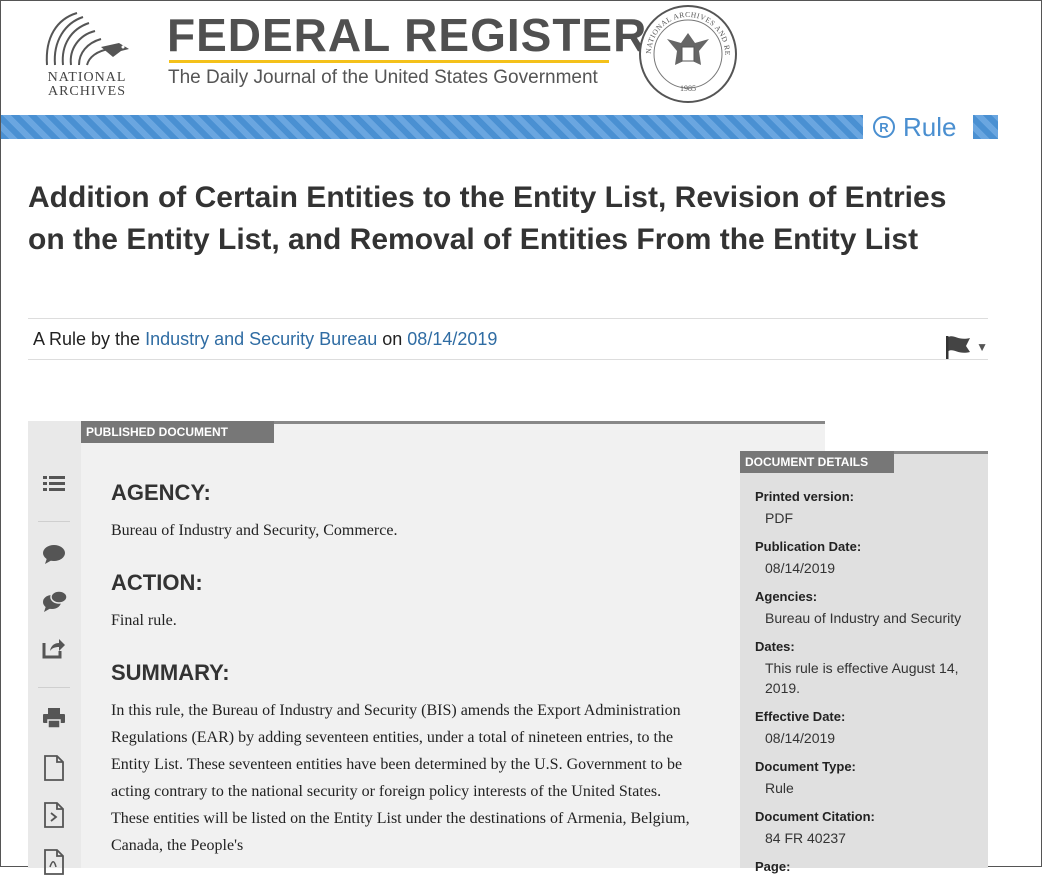 This screenshot has width=1042, height=875. I want to click on agencies-label: Agencies:, so click(786, 596).